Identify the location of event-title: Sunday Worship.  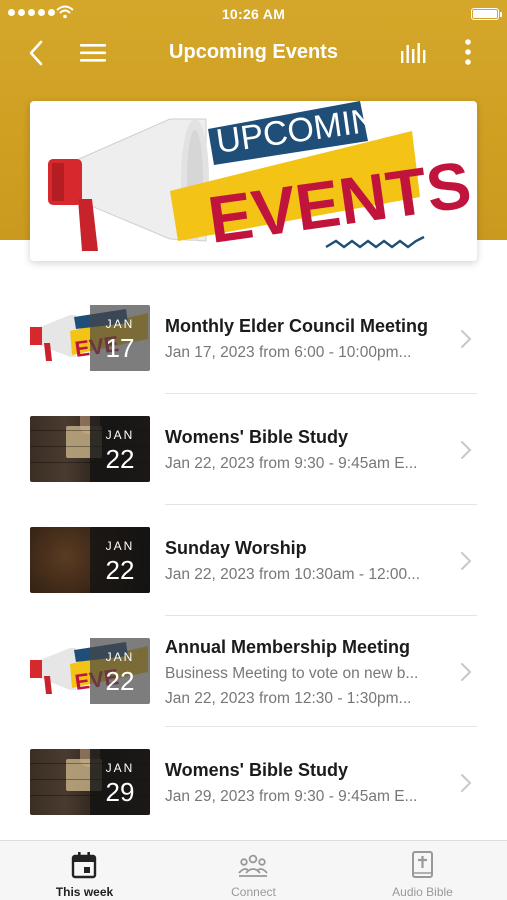
(236, 548).